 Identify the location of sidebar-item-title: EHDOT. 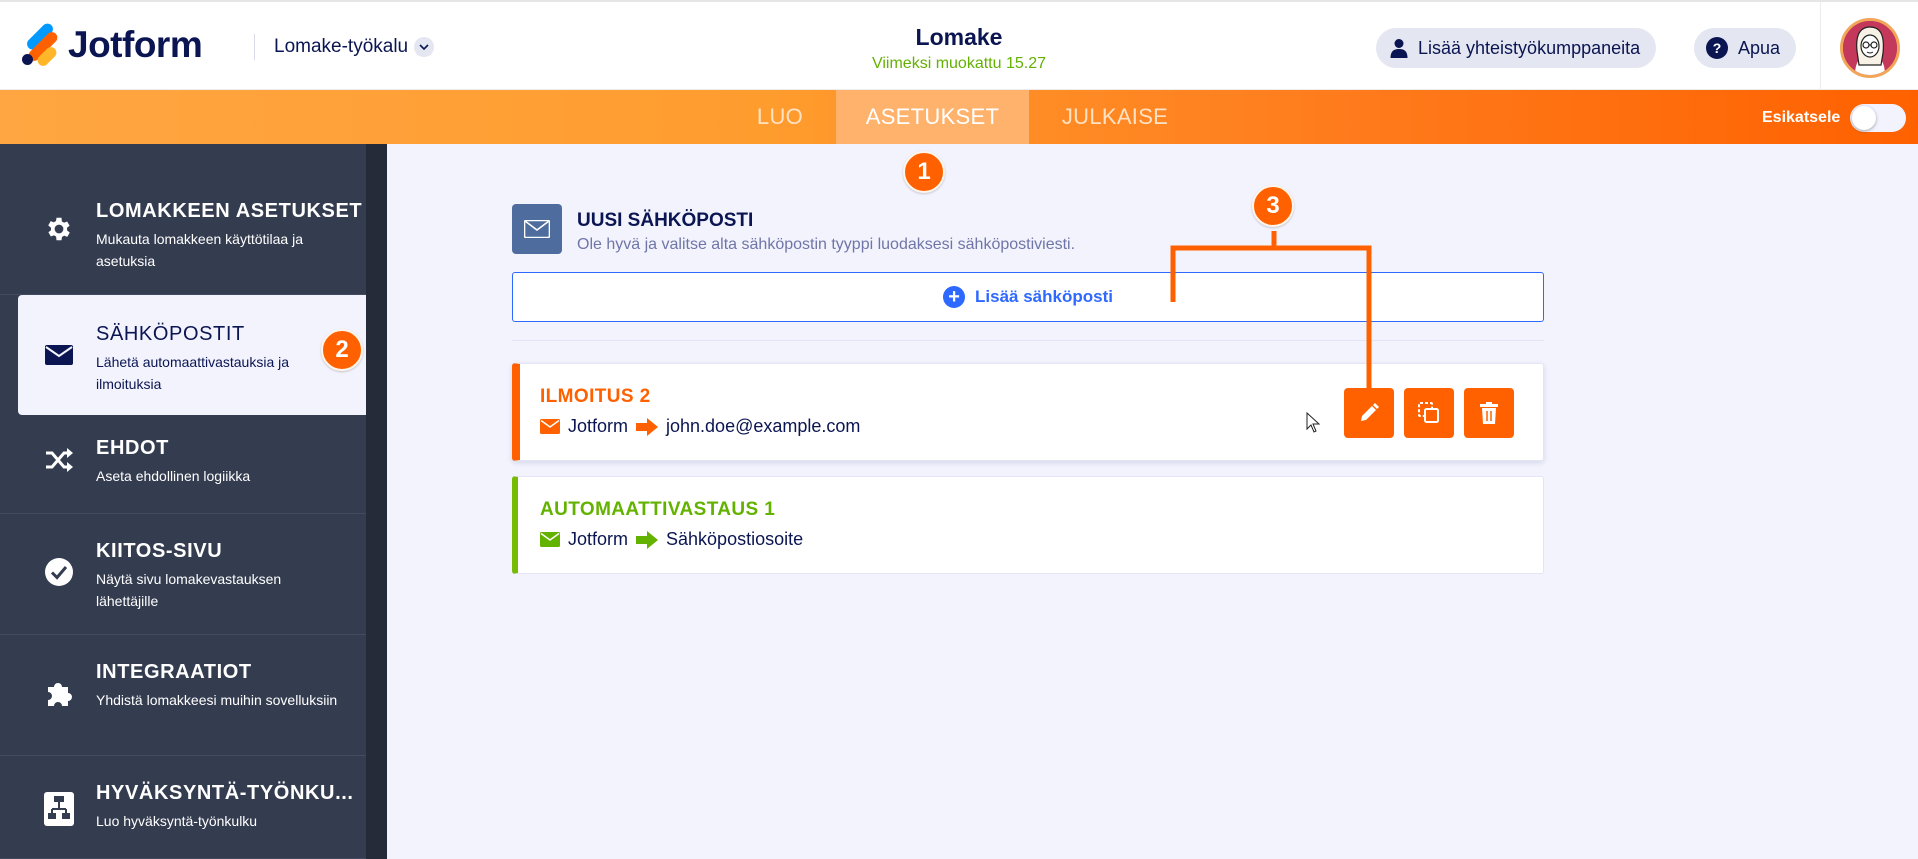
(132, 448).